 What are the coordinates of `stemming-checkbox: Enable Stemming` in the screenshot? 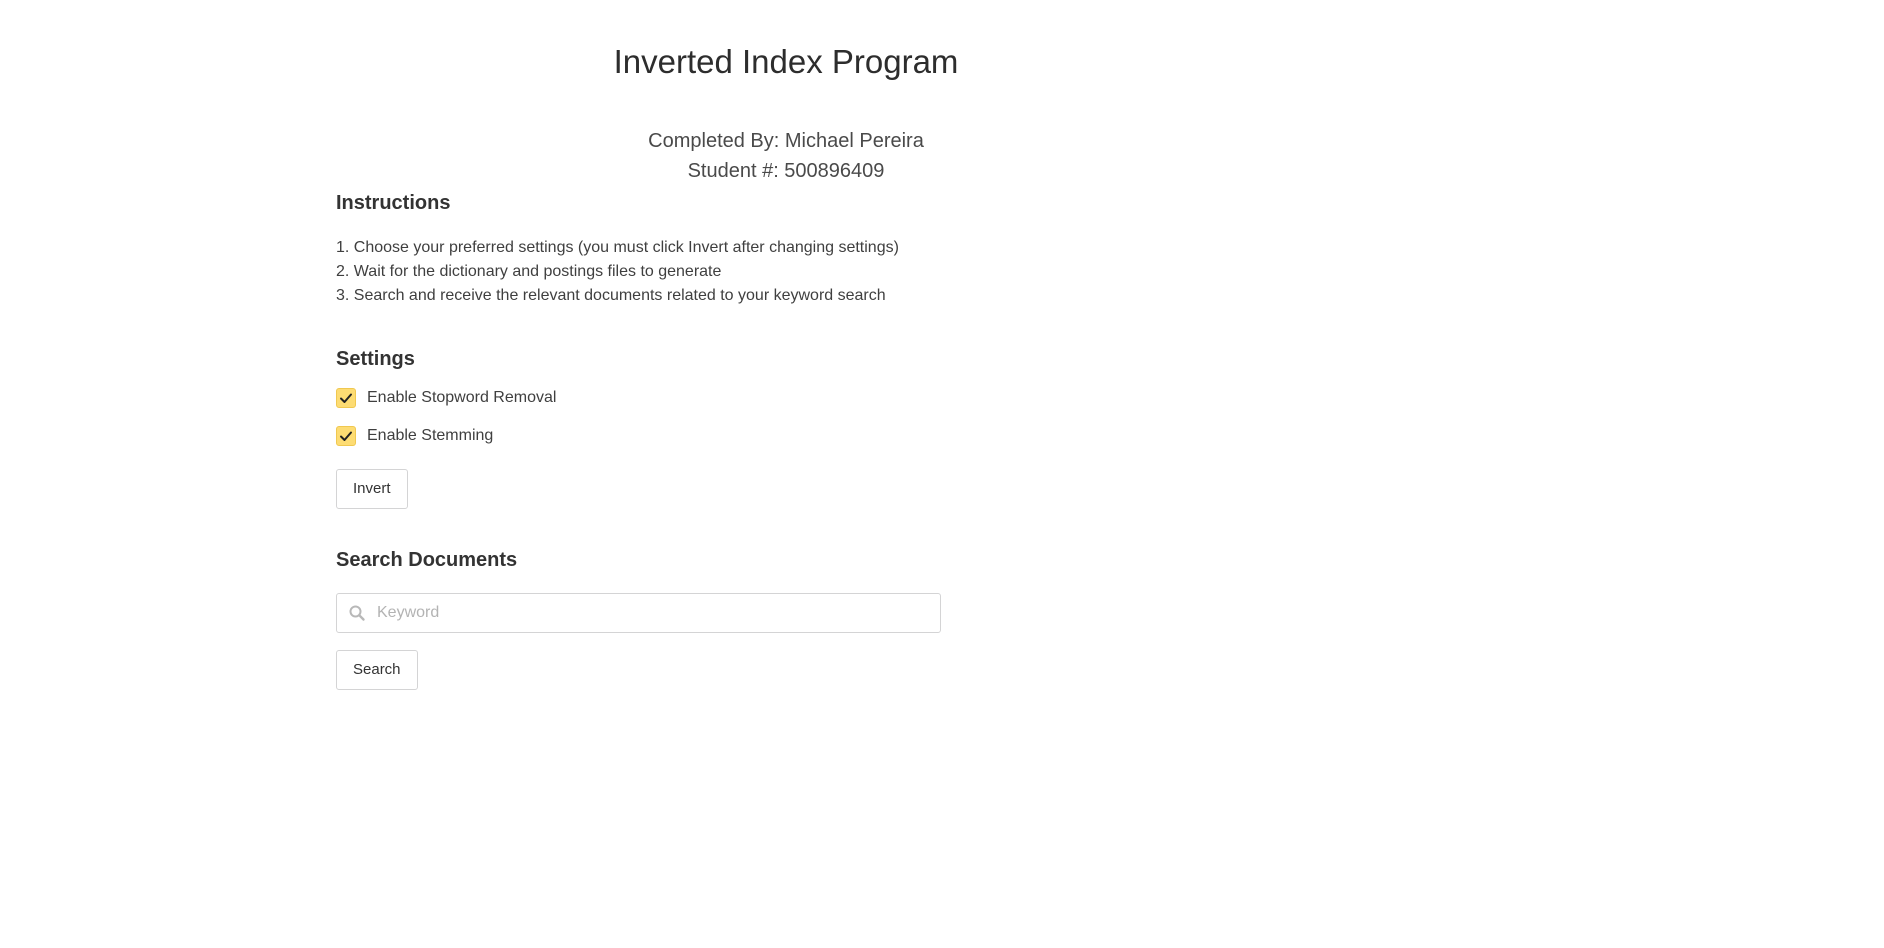 It's located at (686, 436).